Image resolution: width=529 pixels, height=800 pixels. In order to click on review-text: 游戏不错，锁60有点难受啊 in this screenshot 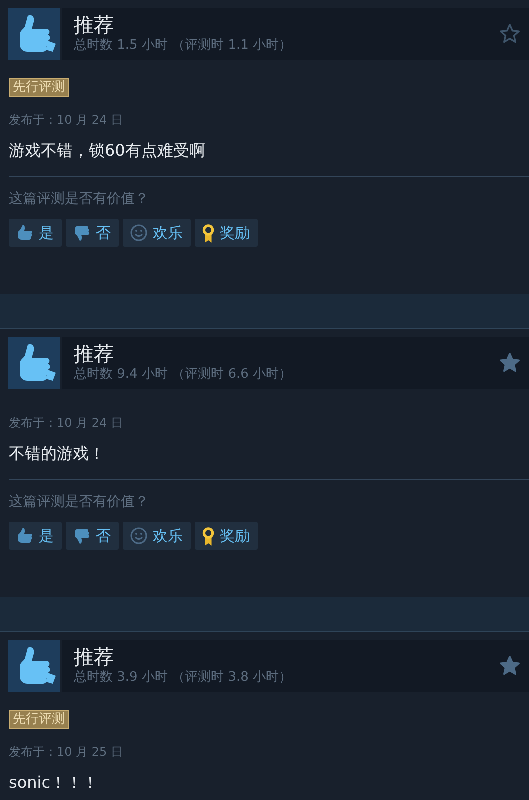, I will do `click(107, 151)`.